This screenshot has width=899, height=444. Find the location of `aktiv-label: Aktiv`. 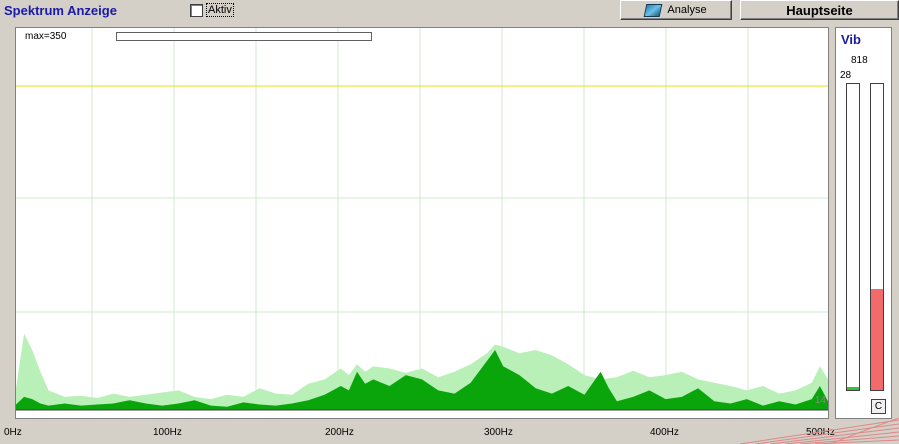

aktiv-label: Aktiv is located at coordinates (220, 10).